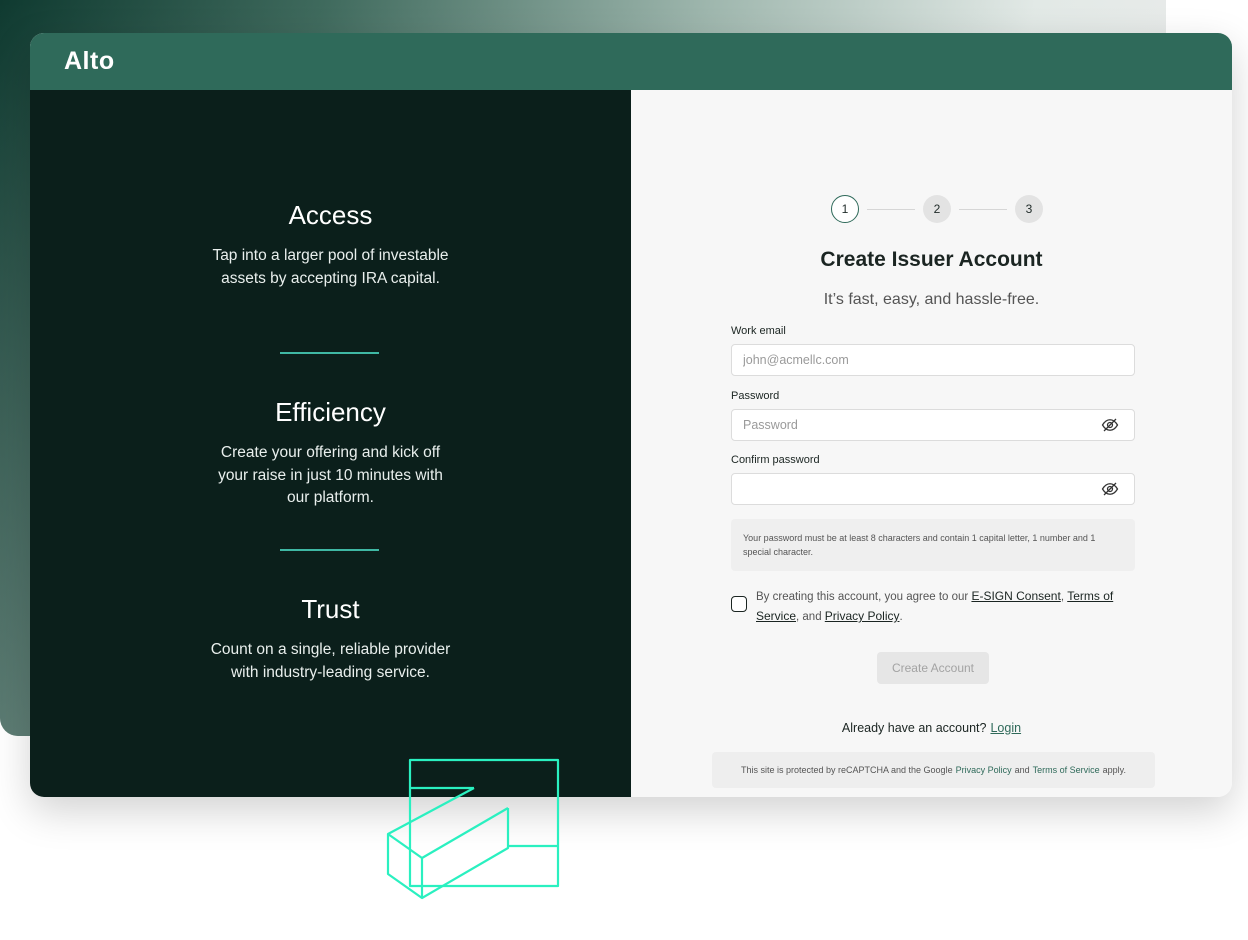  Describe the element at coordinates (758, 331) in the screenshot. I see `email-label: Work email` at that location.